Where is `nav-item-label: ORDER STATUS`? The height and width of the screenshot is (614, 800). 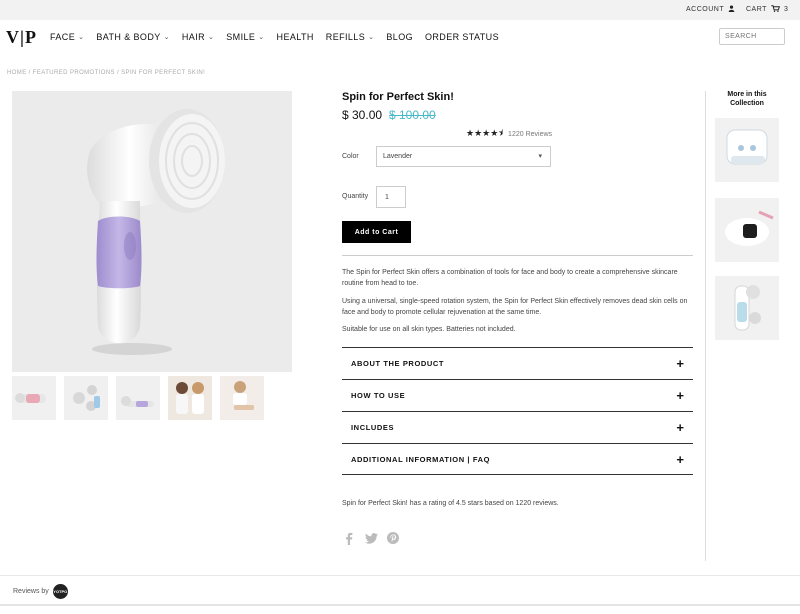
nav-item-label: ORDER STATUS is located at coordinates (462, 37).